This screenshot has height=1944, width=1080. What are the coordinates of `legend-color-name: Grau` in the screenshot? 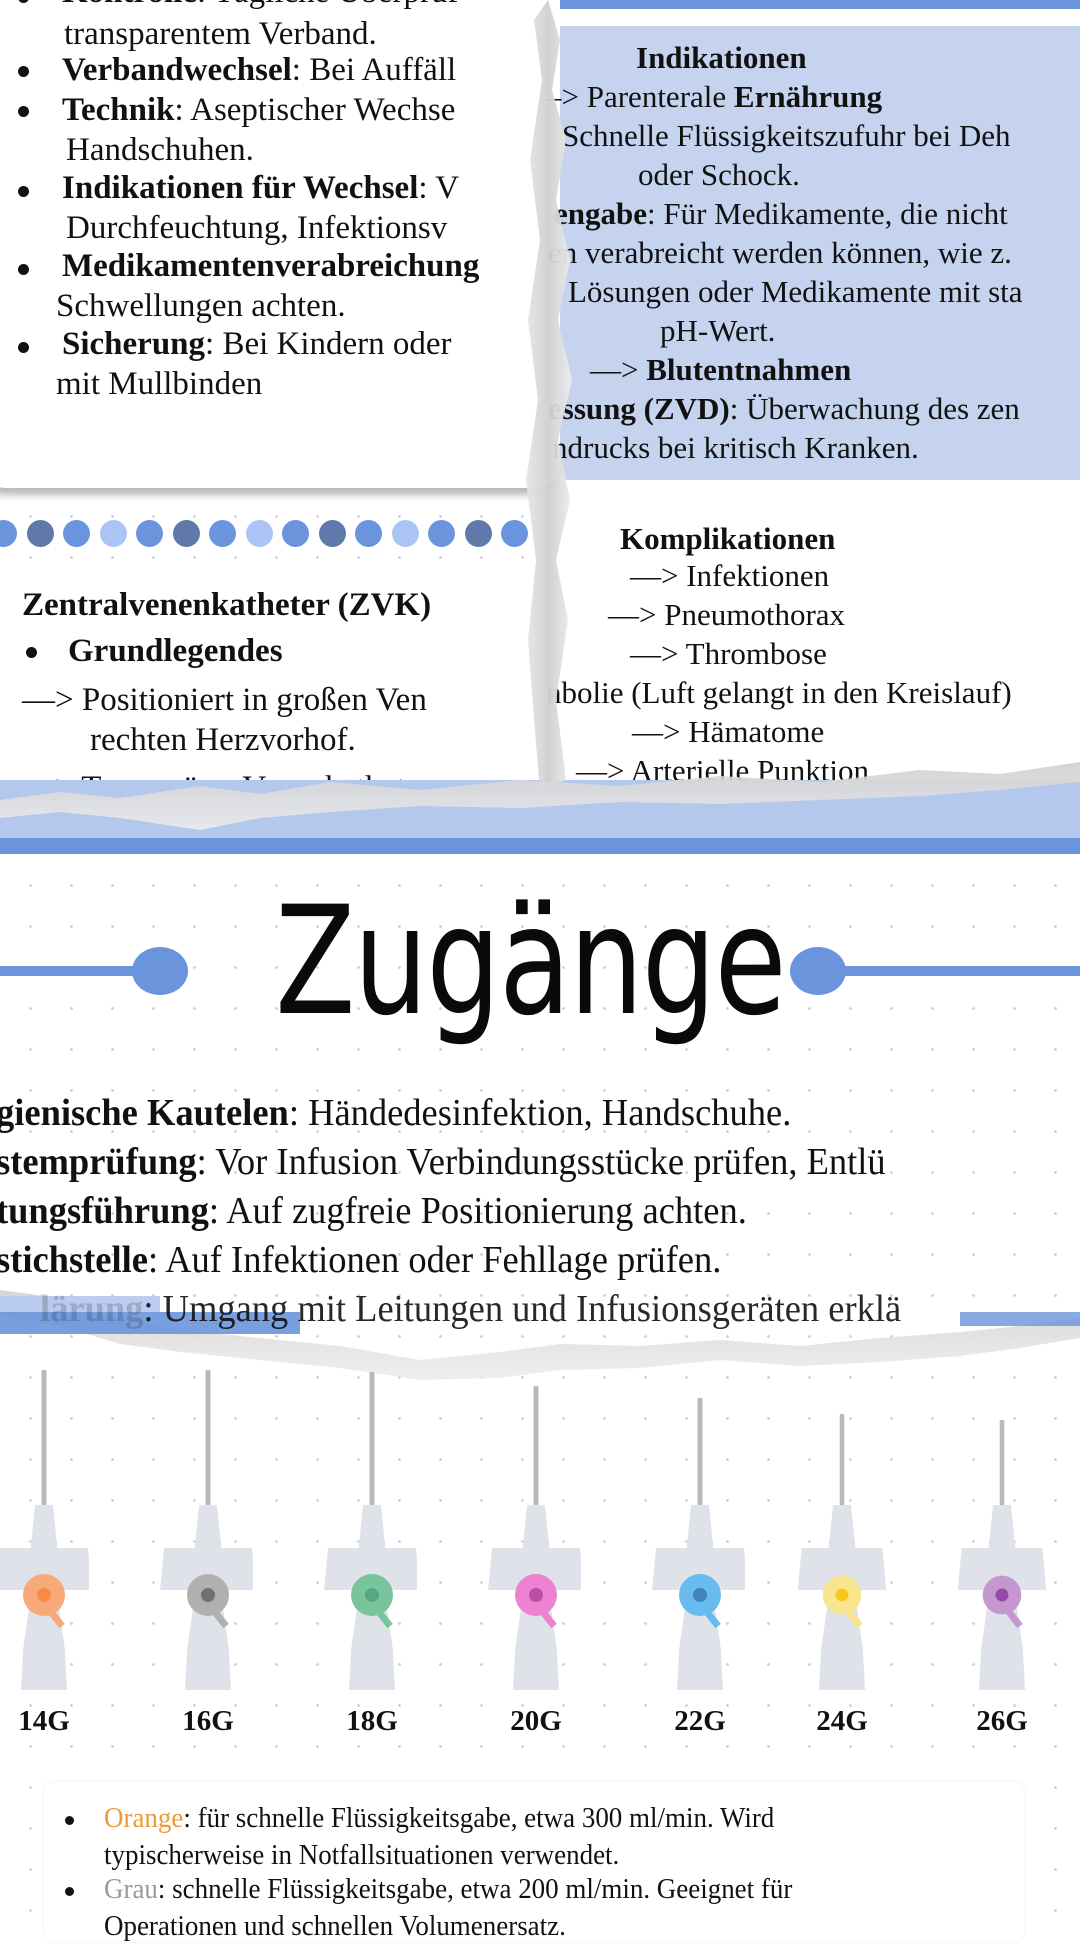 It's located at (131, 1889).